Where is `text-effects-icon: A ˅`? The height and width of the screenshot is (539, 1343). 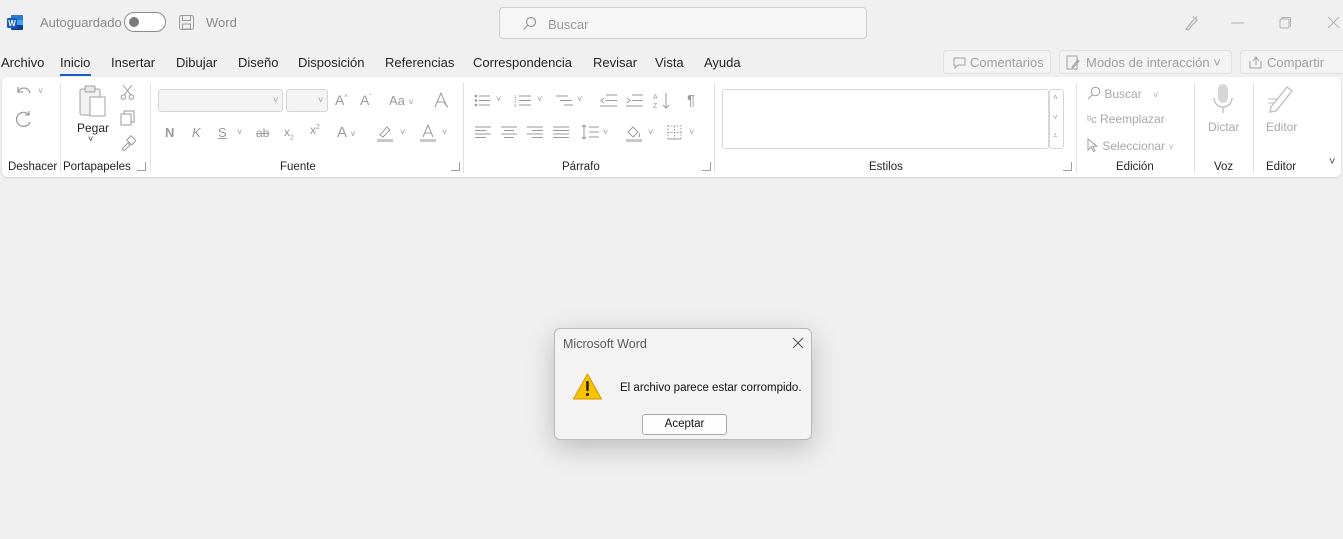
text-effects-icon: A ˅ is located at coordinates (346, 132).